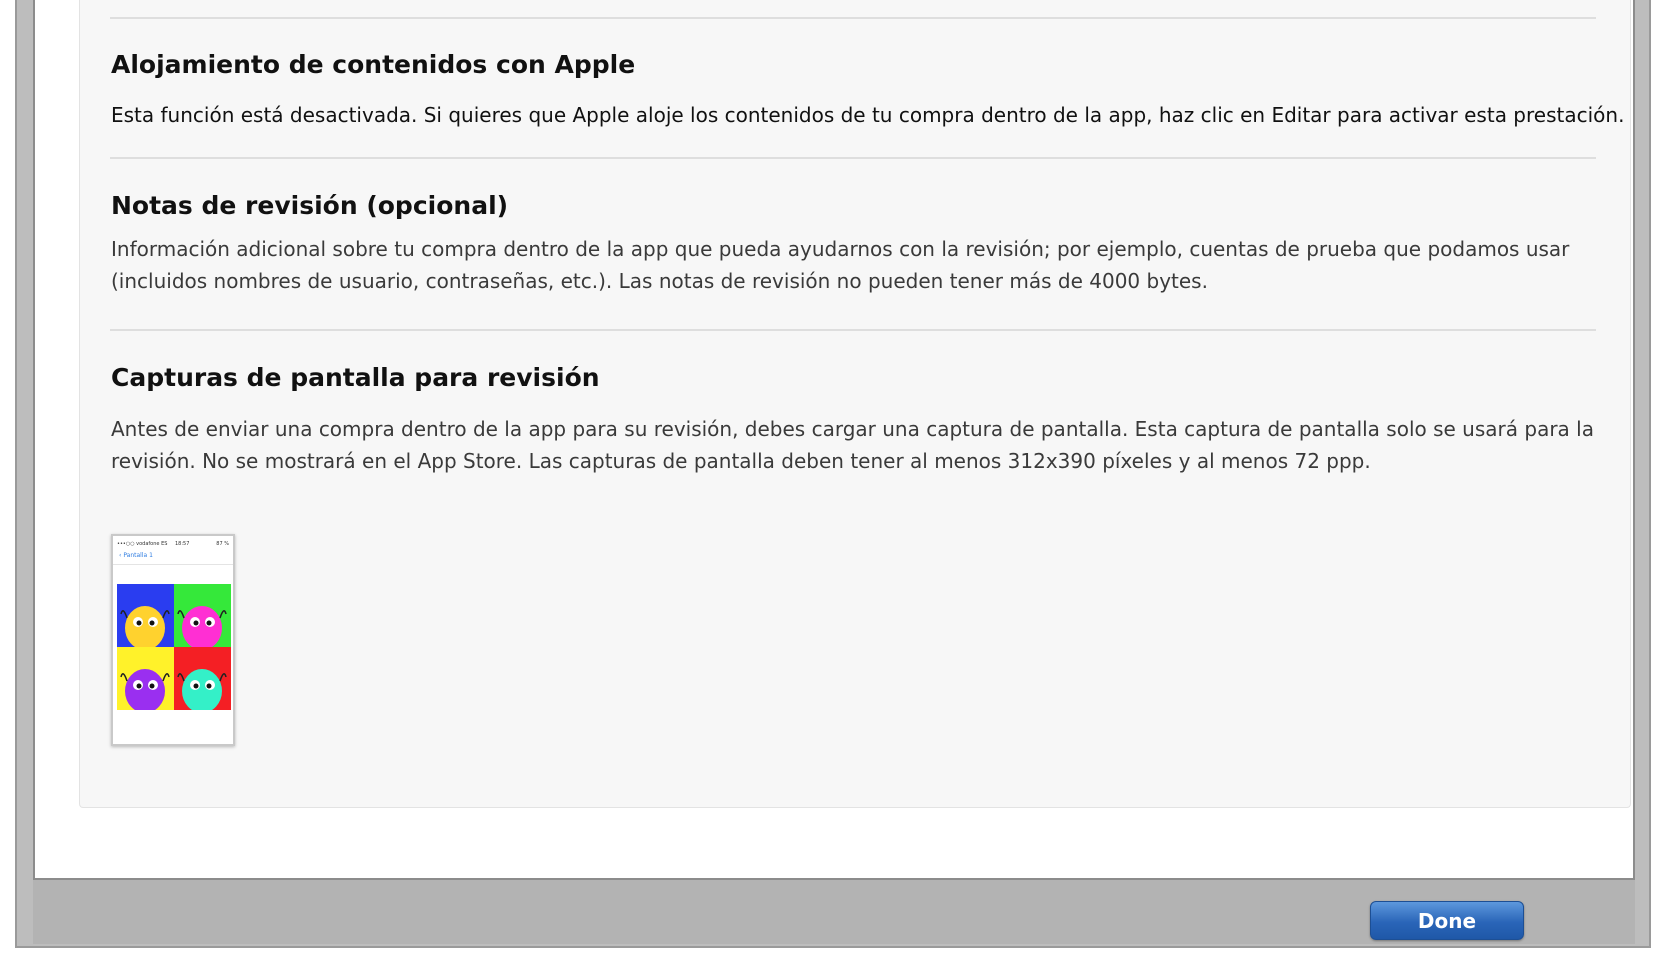 This screenshot has height=958, width=1660. I want to click on thumbnail-battery: 87 %, so click(222, 544).